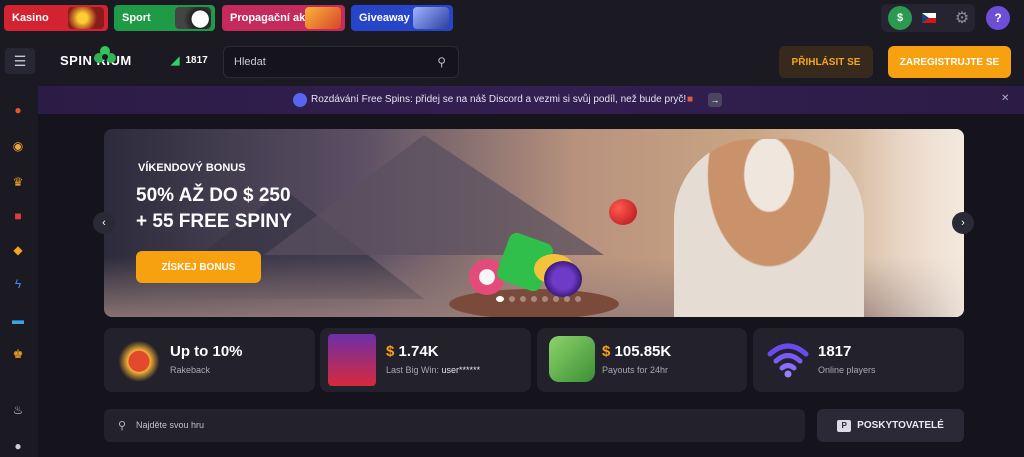 The height and width of the screenshot is (457, 1024). Describe the element at coordinates (206, 351) in the screenshot. I see `rakeback-value: Up to 10%` at that location.